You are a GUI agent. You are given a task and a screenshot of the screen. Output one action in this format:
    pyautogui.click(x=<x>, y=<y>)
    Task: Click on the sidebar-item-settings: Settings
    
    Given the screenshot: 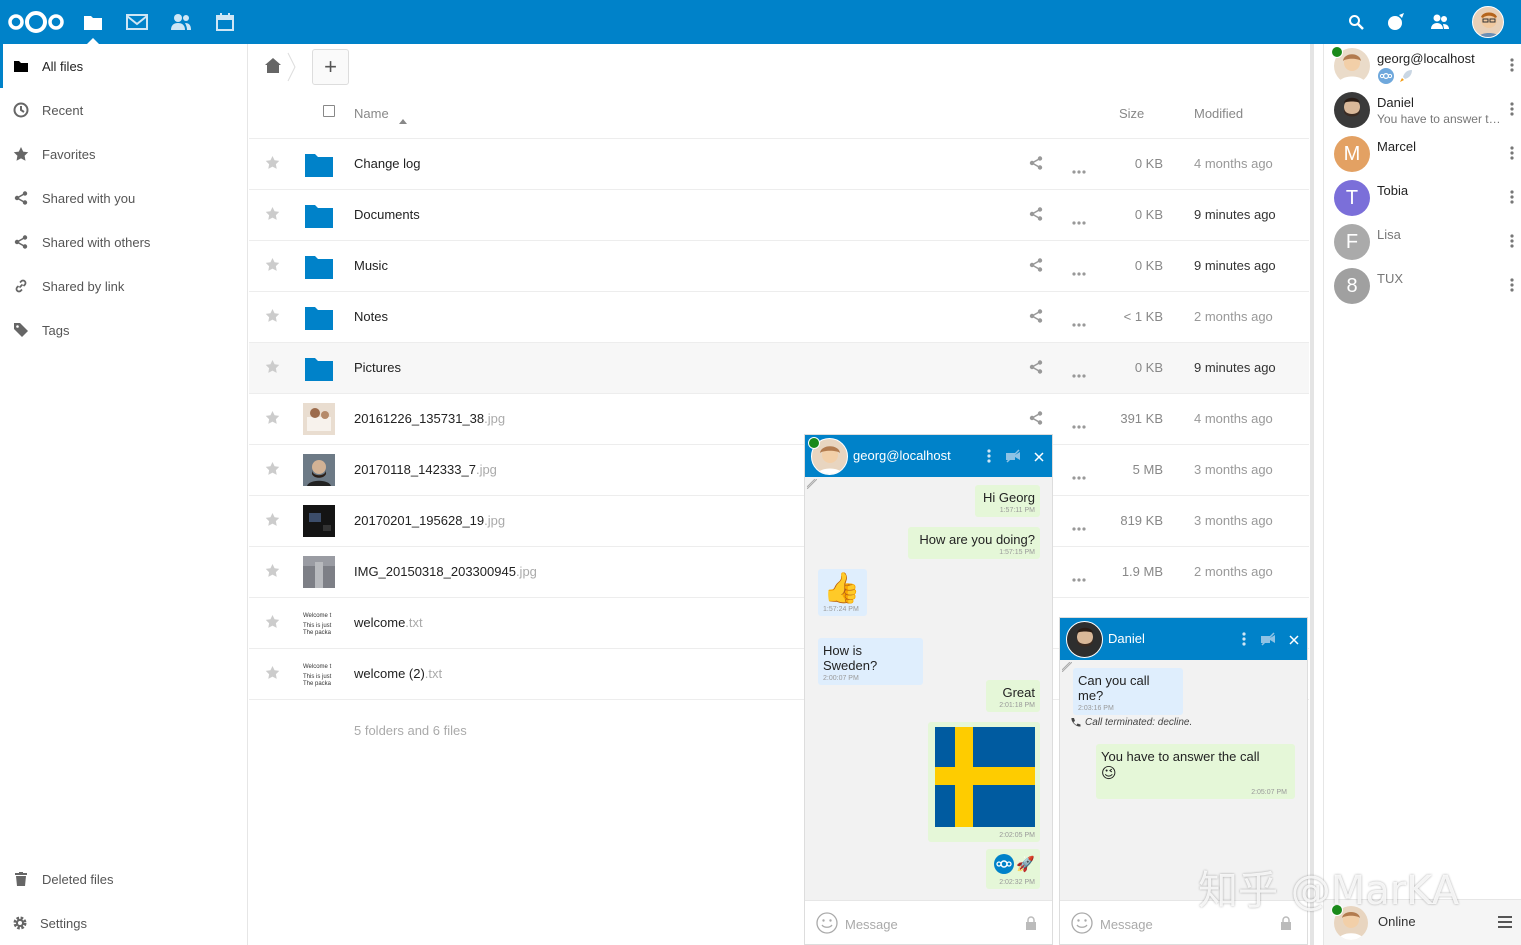 What is the action you would take?
    pyautogui.click(x=123, y=923)
    